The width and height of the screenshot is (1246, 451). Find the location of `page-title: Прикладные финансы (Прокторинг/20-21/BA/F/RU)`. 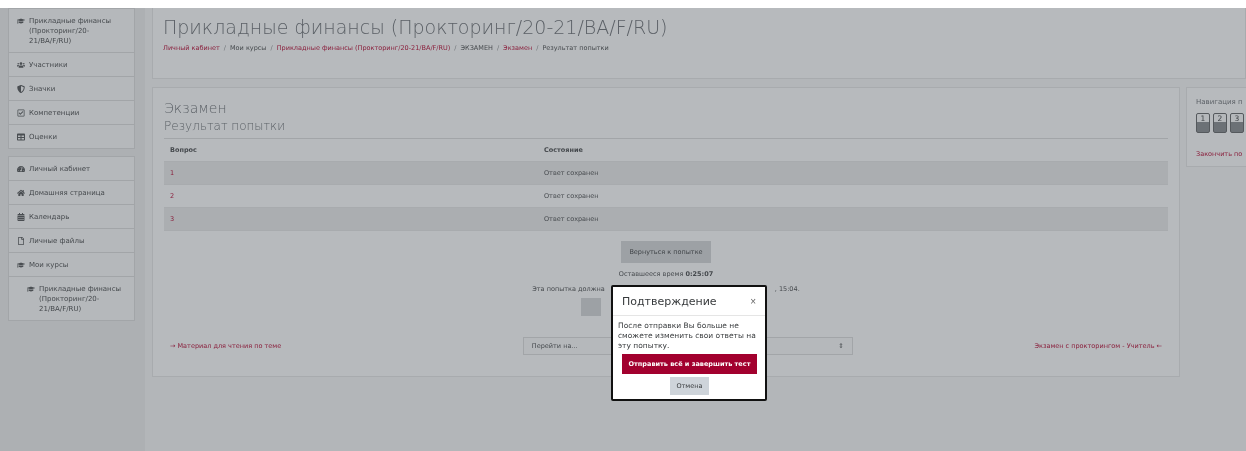

page-title: Прикладные финансы (Прокторинг/20-21/BA/F/RU) is located at coordinates (416, 27).